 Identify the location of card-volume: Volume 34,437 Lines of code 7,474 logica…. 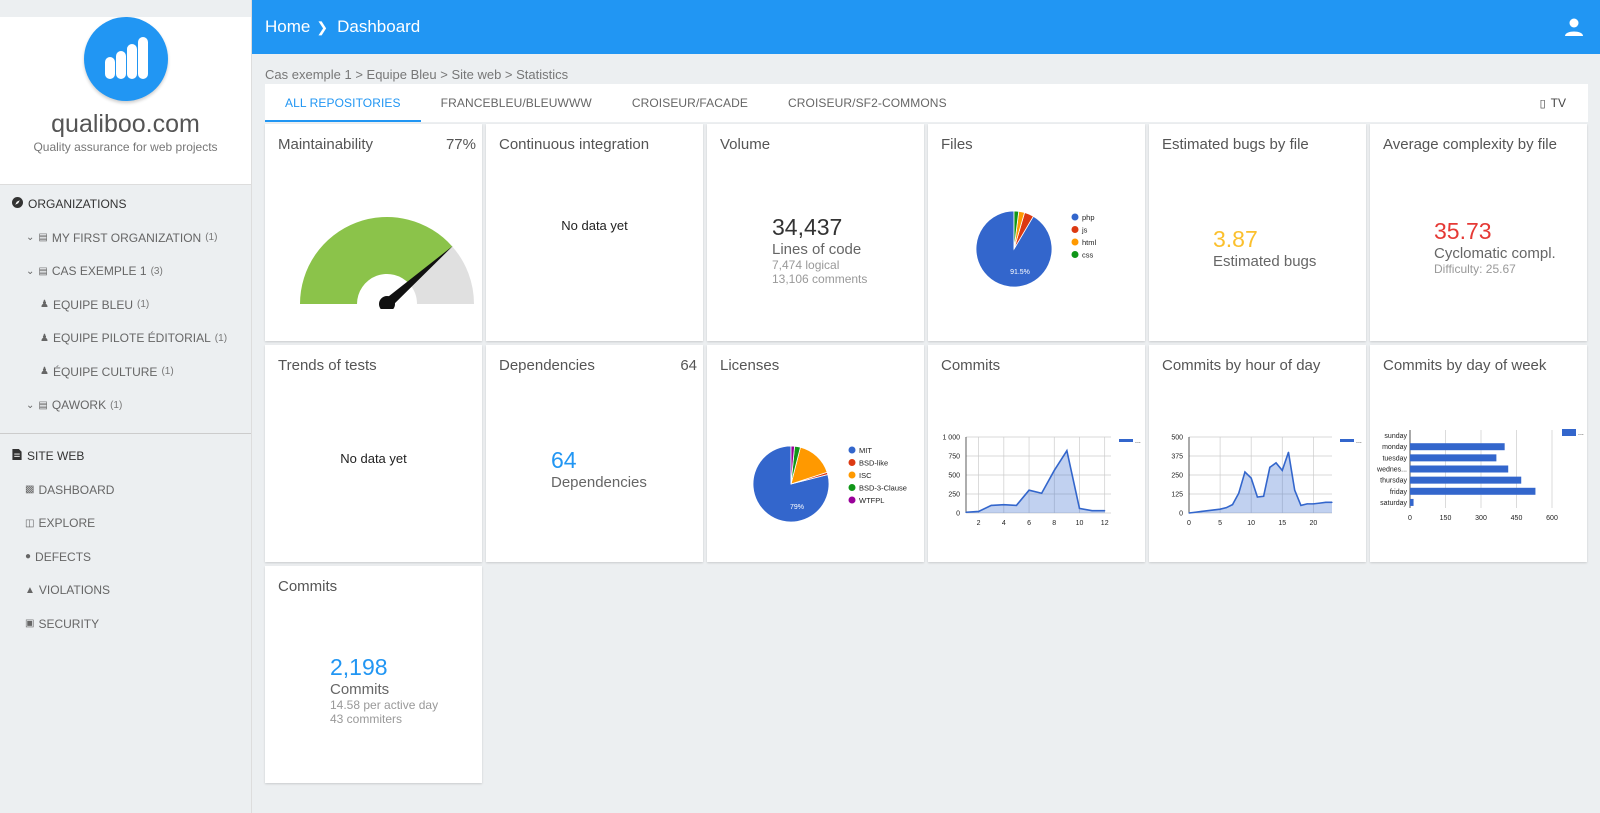
(815, 232).